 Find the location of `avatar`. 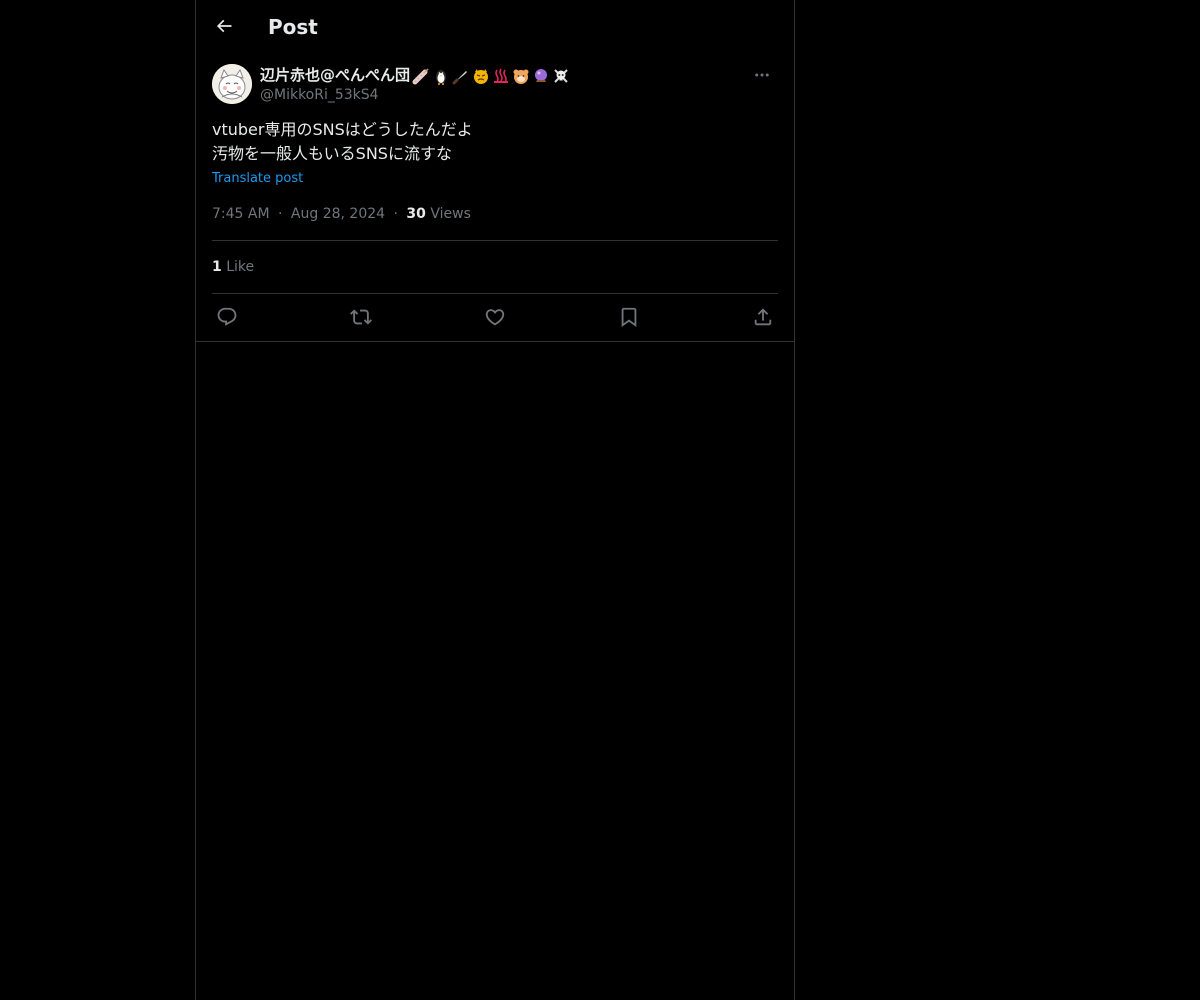

avatar is located at coordinates (232, 84).